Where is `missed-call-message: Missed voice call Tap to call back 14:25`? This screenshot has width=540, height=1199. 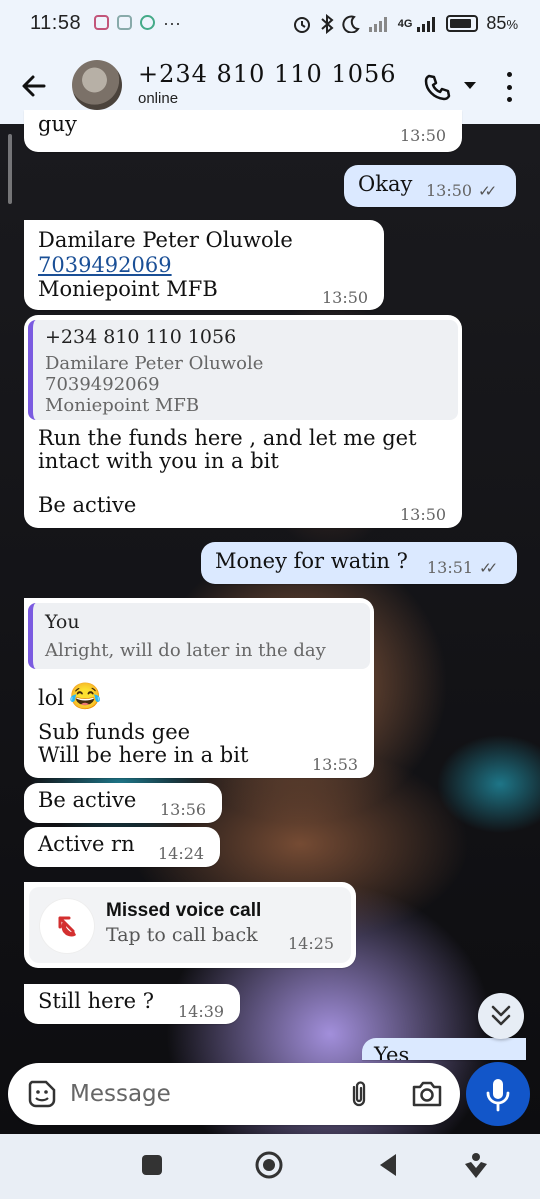
missed-call-message: Missed voice call Tap to call back 14:25 is located at coordinates (190, 925).